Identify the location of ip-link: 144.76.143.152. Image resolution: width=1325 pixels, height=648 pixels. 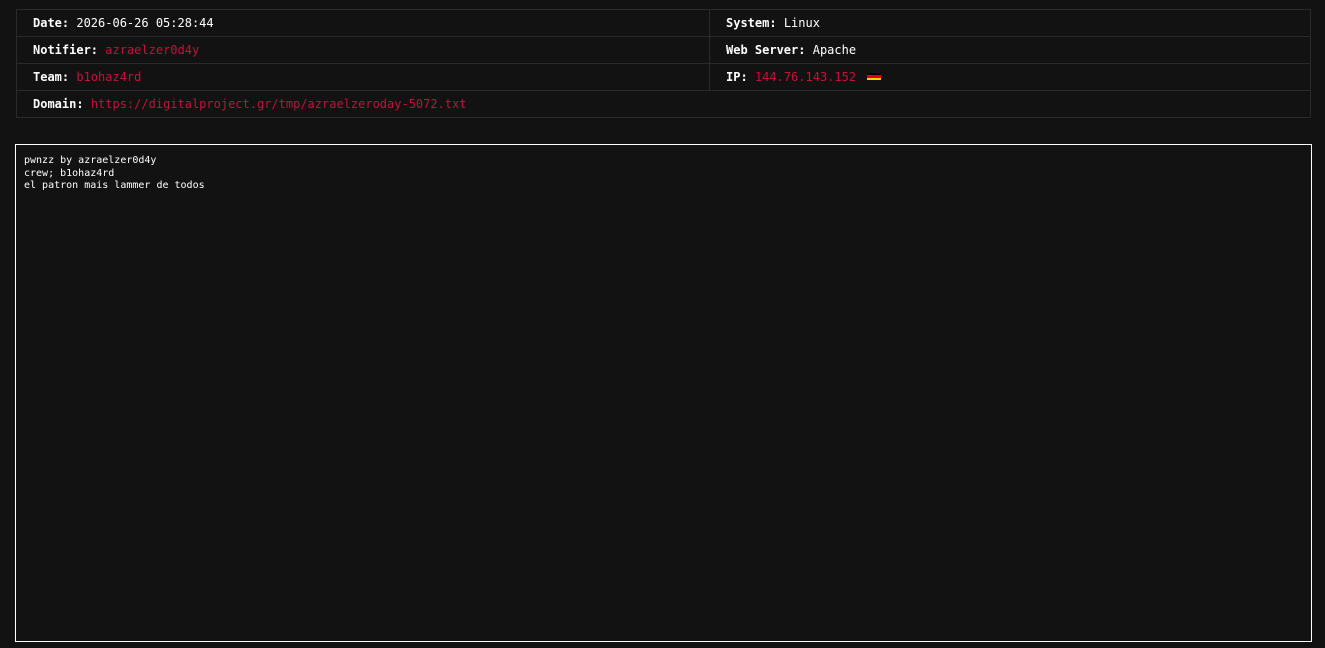
(805, 77).